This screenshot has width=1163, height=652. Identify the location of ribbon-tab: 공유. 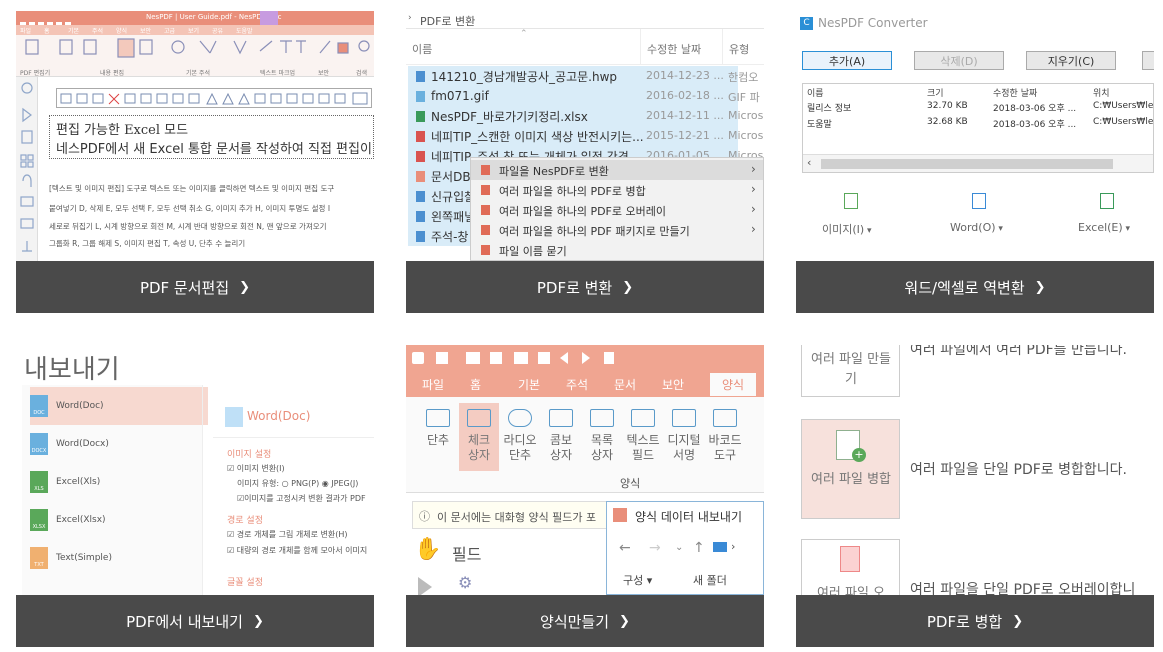
(217, 30).